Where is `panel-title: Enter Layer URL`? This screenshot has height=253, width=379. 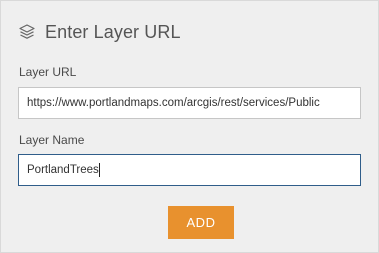 panel-title: Enter Layer URL is located at coordinates (113, 31).